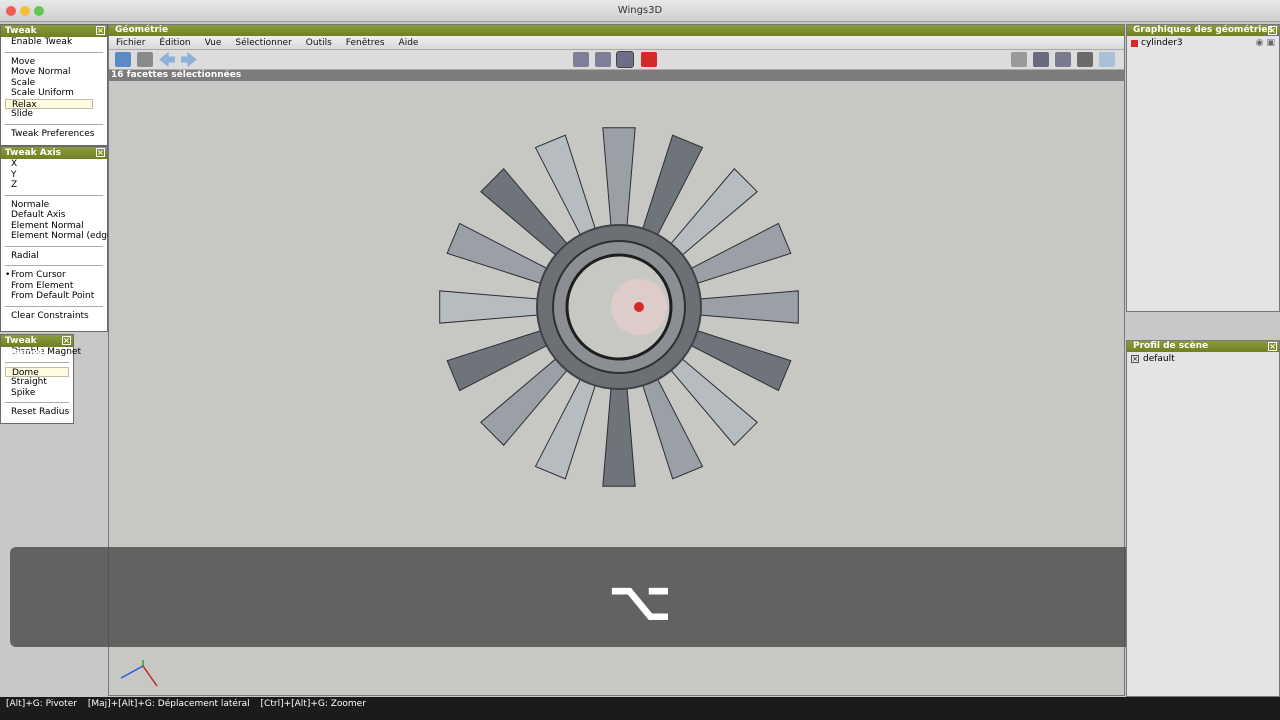  What do you see at coordinates (1270, 43) in the screenshot?
I see `lock-icon: ▣` at bounding box center [1270, 43].